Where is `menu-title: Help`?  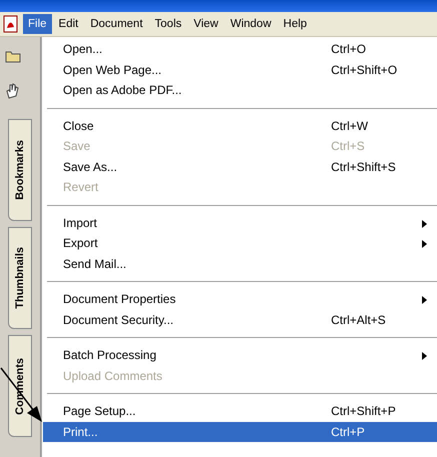
menu-title: Help is located at coordinates (295, 24).